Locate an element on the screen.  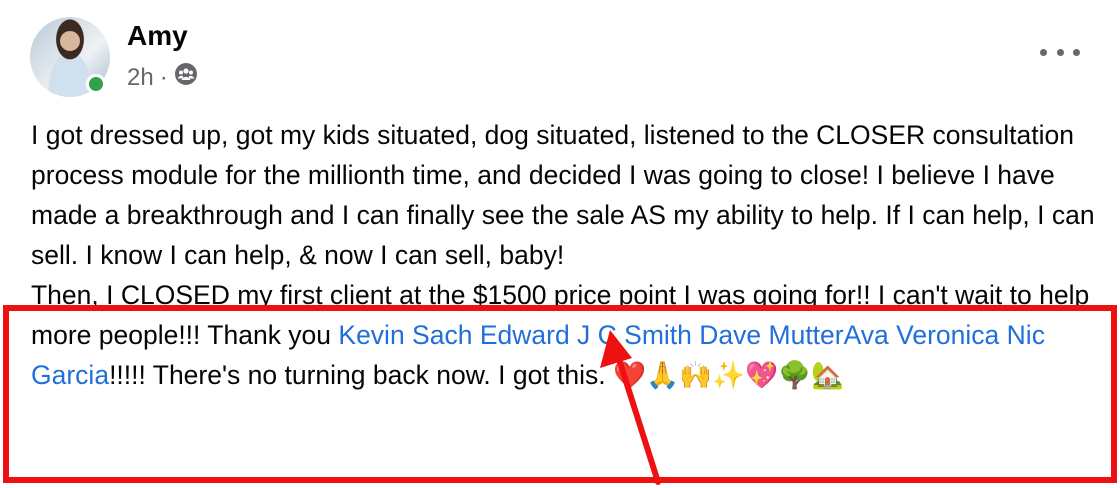
mention-ava-veronica: Ava Veronica is located at coordinates (922, 335).